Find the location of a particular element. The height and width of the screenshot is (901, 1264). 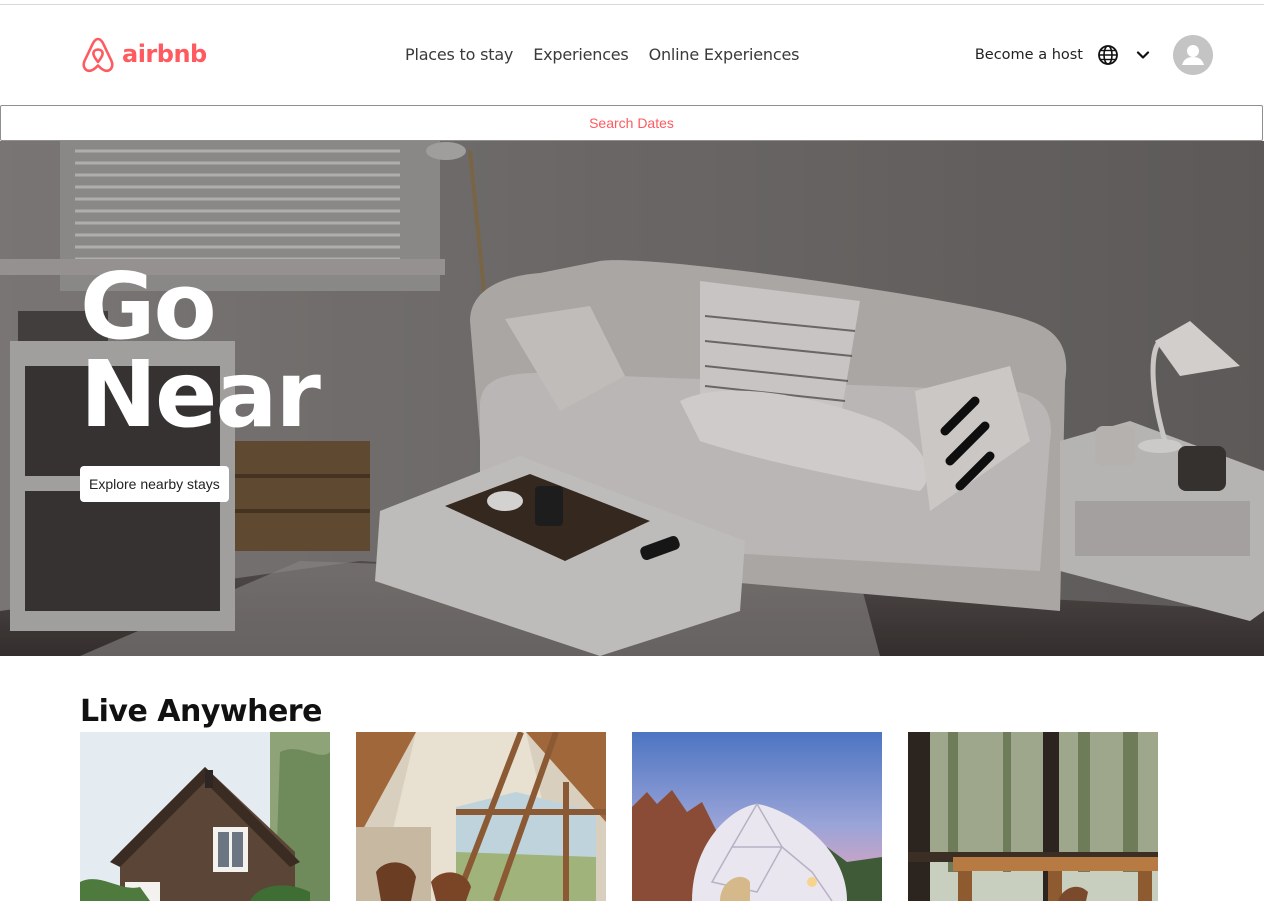

search-dates-bar: Search Dates is located at coordinates (631, 123).